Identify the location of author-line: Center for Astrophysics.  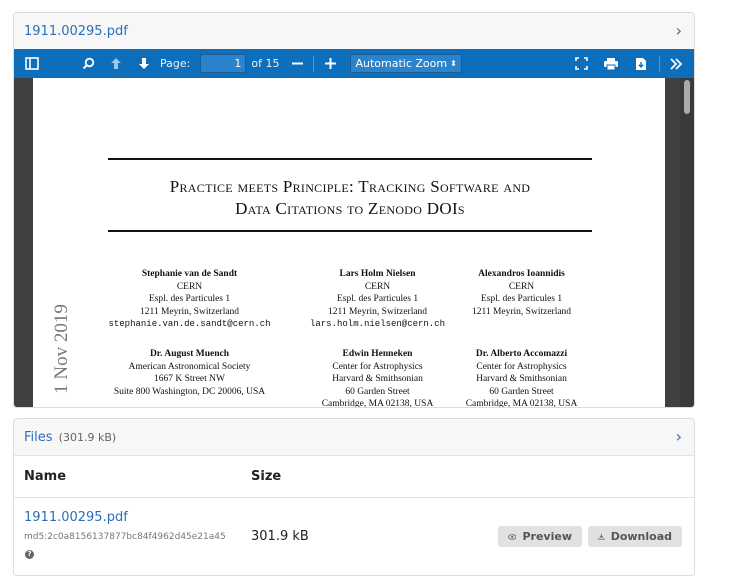
(521, 366).